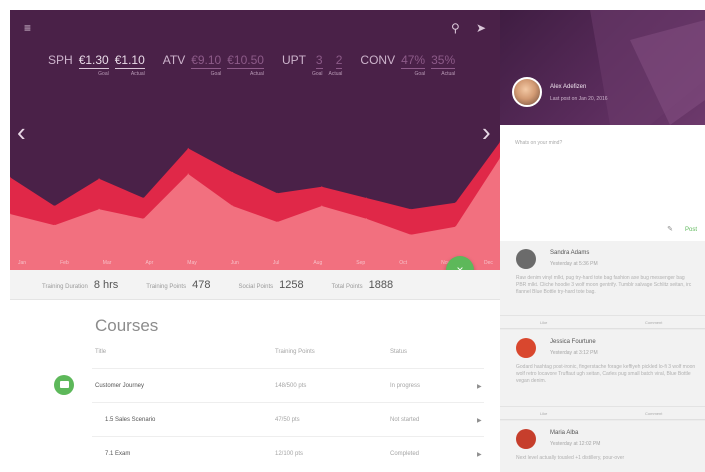 The image size is (705, 472). Describe the element at coordinates (339, 61) in the screenshot. I see `metric-actual: 2` at that location.